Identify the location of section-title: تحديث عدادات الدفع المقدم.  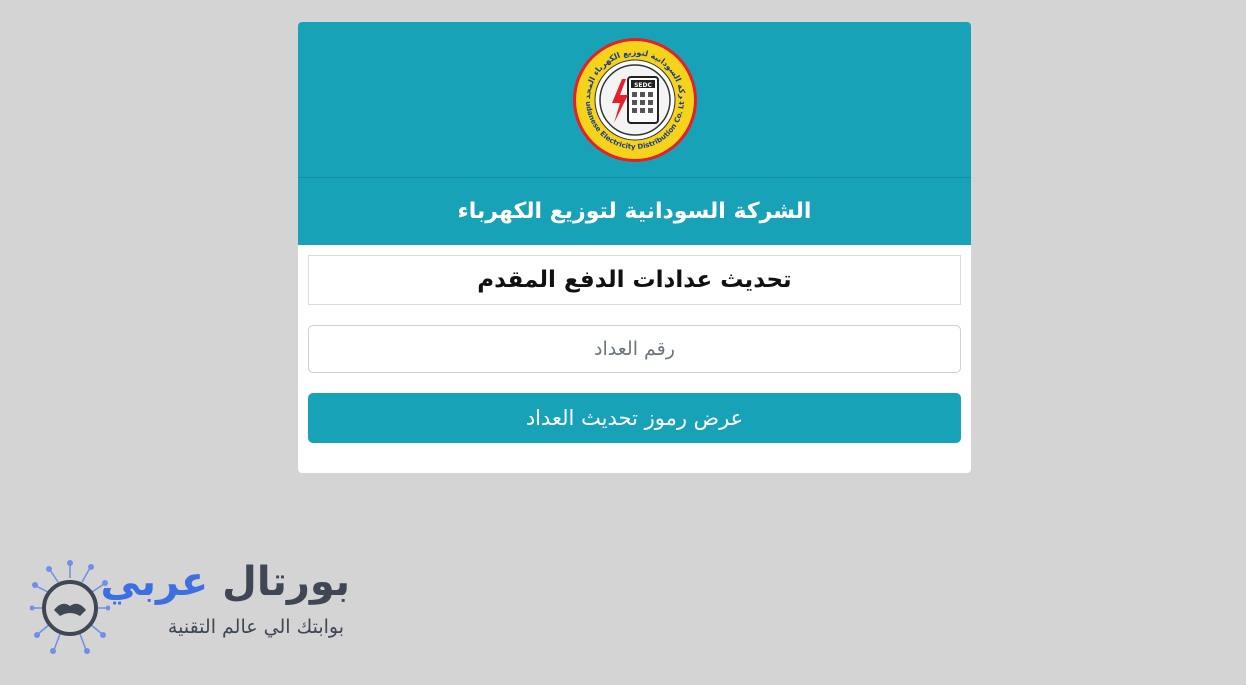
(634, 280).